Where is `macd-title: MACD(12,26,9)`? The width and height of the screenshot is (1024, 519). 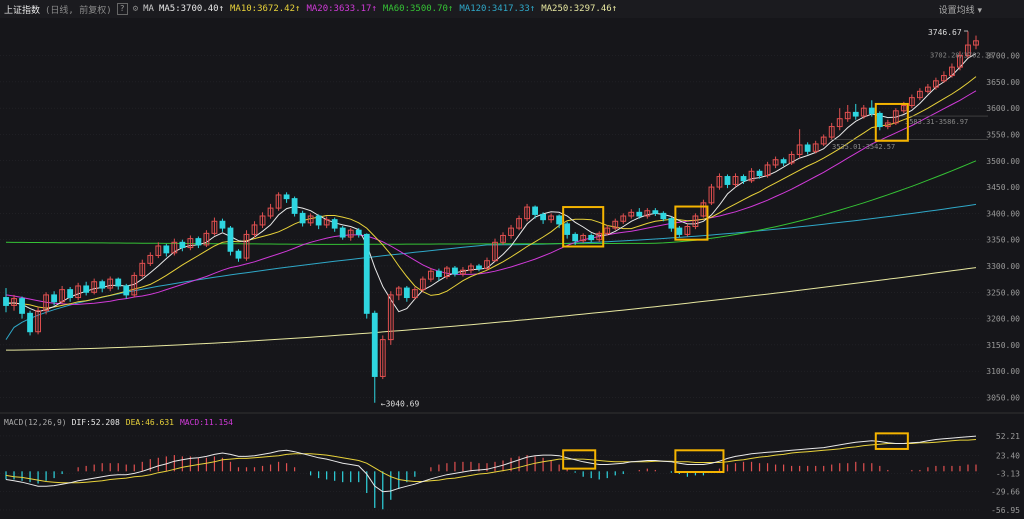
macd-title: MACD(12,26,9) is located at coordinates (35, 422).